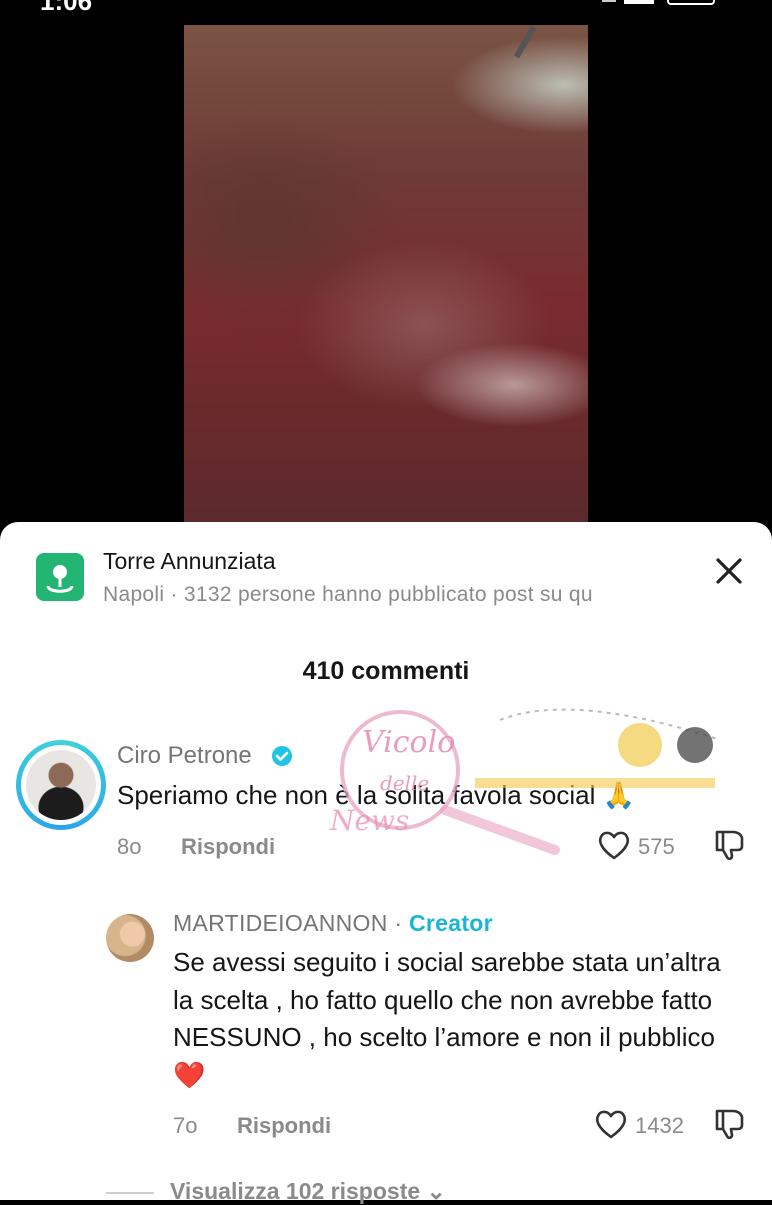 The image size is (772, 1205). I want to click on view-replies-label: Visualizza 102 risposte, so click(295, 1191).